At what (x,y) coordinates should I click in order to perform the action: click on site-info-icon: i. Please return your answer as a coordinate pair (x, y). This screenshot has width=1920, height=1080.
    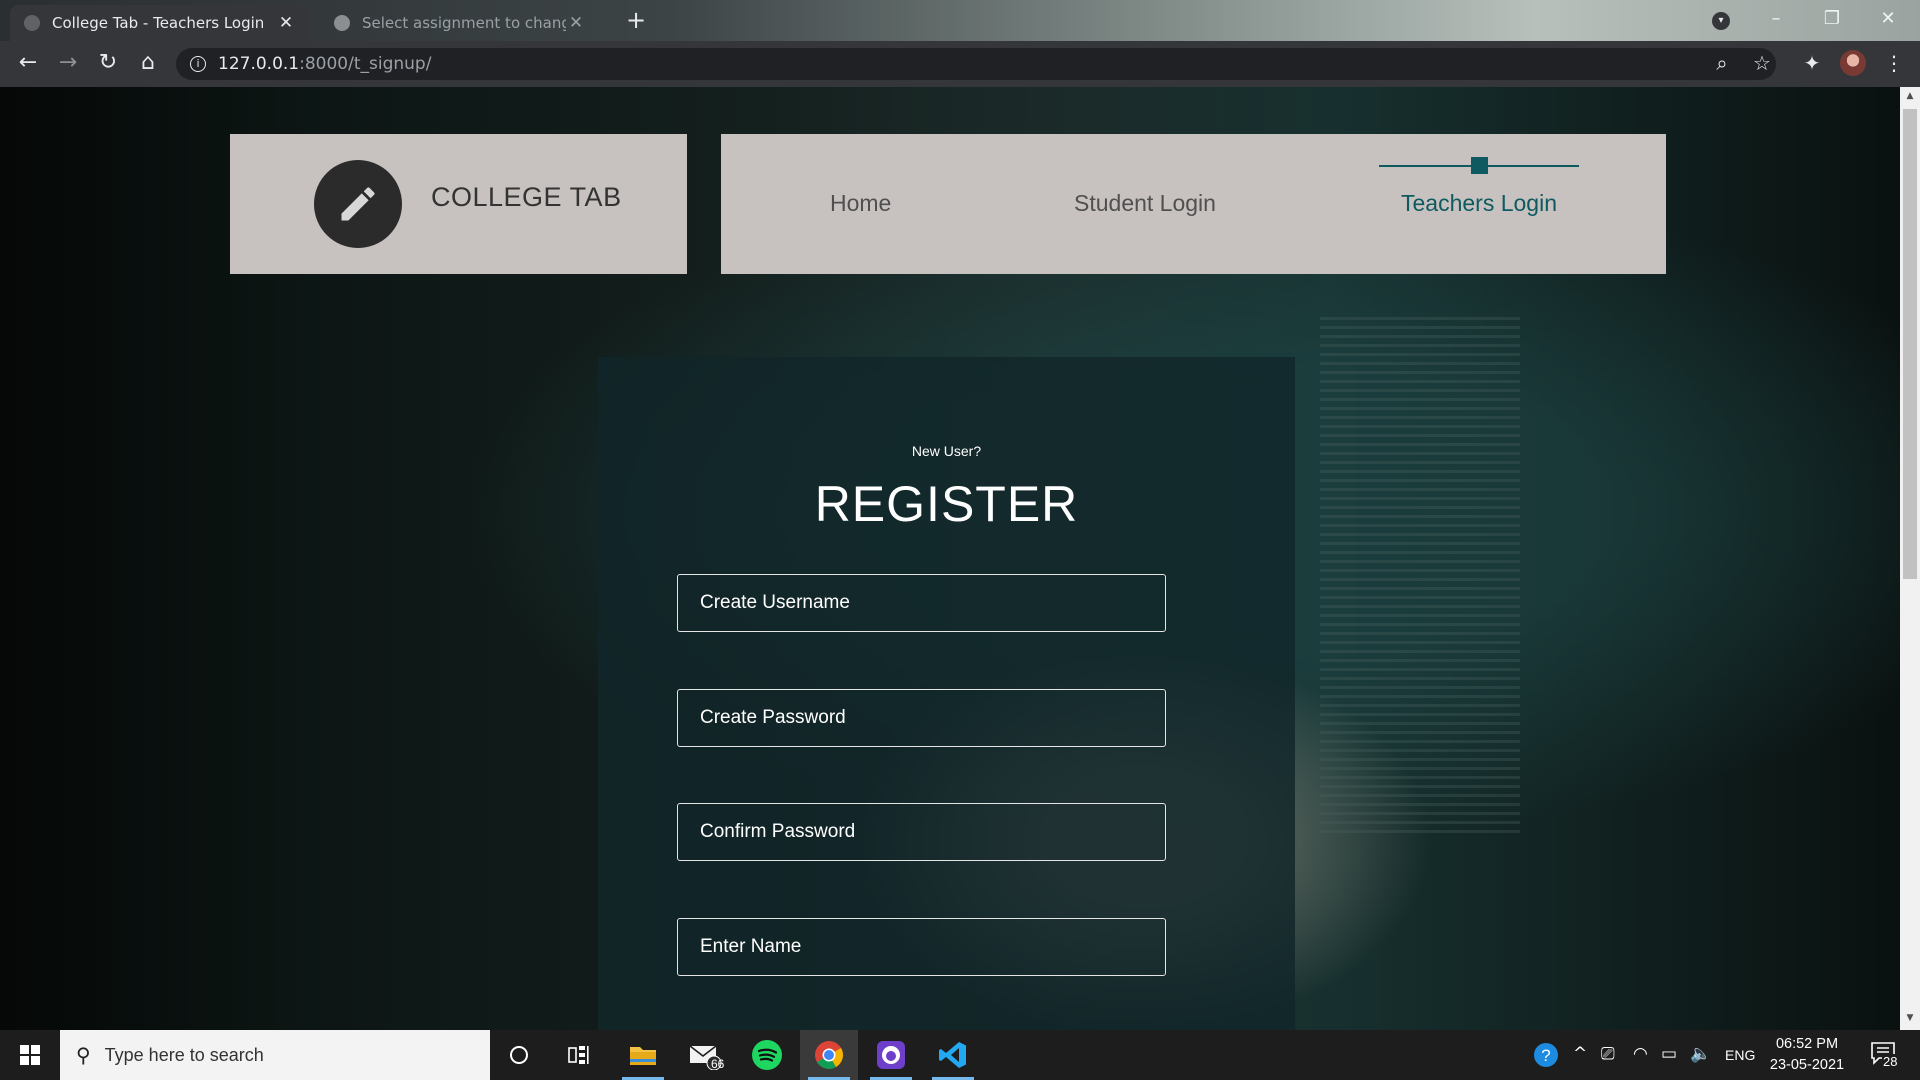
    Looking at the image, I should click on (198, 64).